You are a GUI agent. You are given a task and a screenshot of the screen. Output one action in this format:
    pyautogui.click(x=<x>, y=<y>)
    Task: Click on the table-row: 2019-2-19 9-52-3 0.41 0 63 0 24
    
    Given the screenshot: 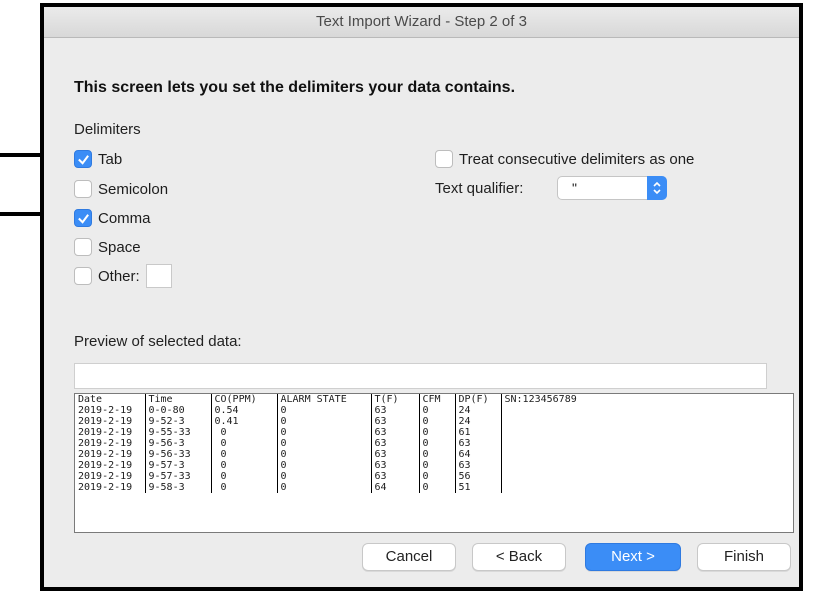 What is the action you would take?
    pyautogui.click(x=433, y=421)
    